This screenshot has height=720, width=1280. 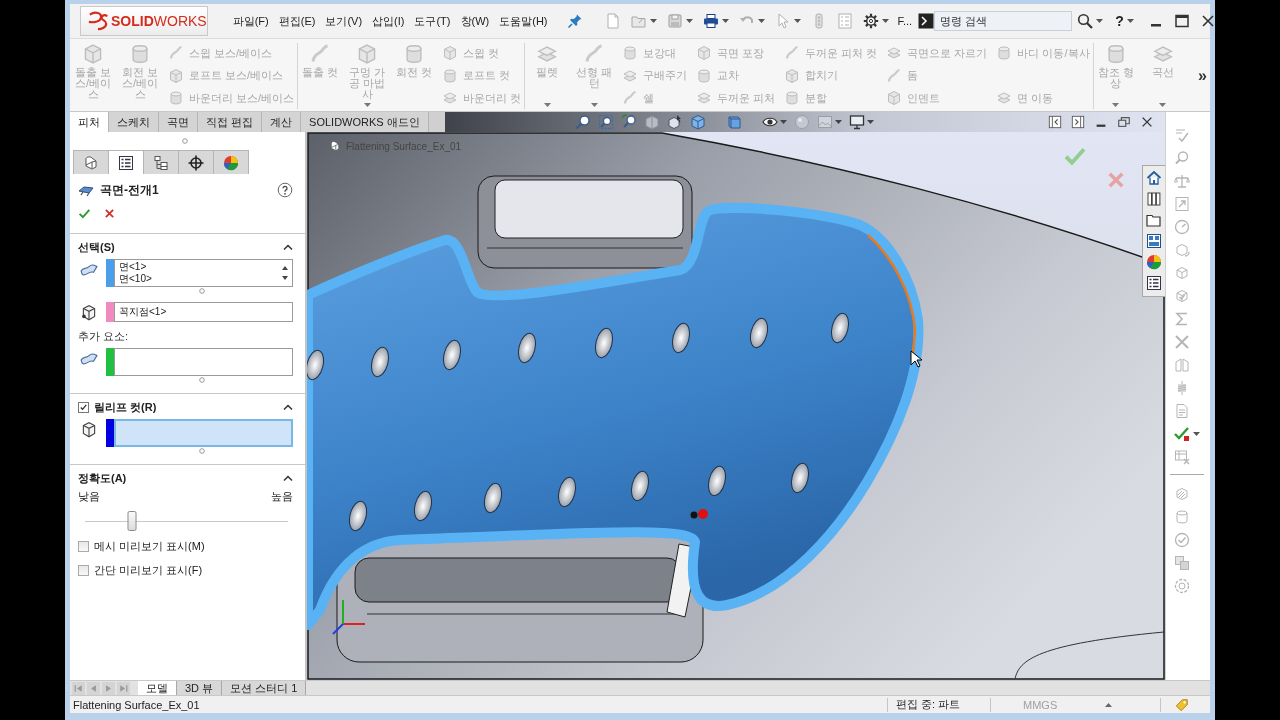 I want to click on part-outline-icon, so click(x=335, y=146).